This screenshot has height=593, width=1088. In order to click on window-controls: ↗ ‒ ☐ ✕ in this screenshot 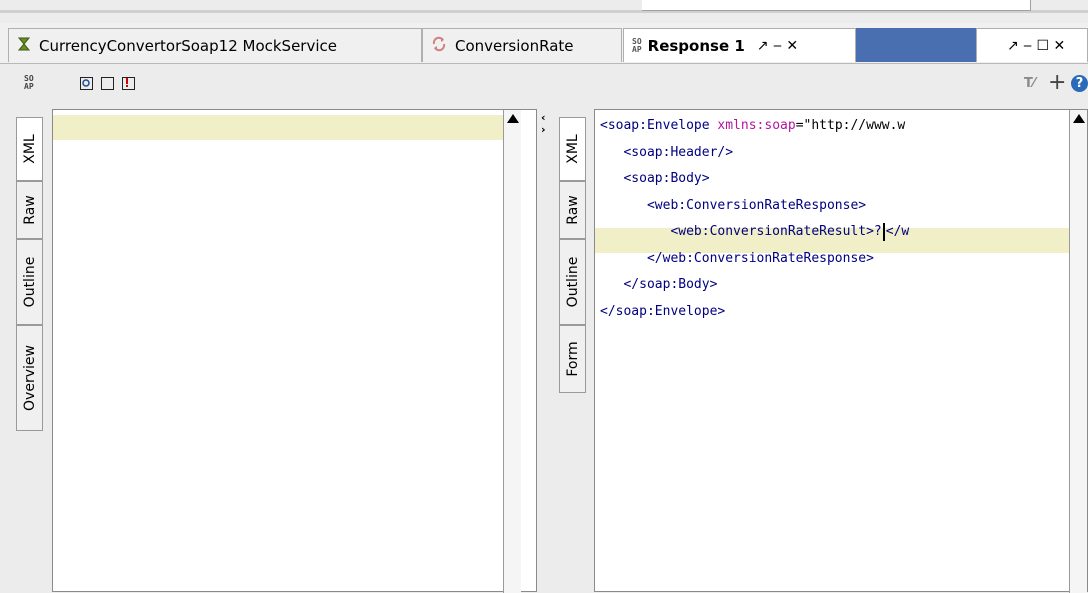, I will do `click(1036, 46)`.